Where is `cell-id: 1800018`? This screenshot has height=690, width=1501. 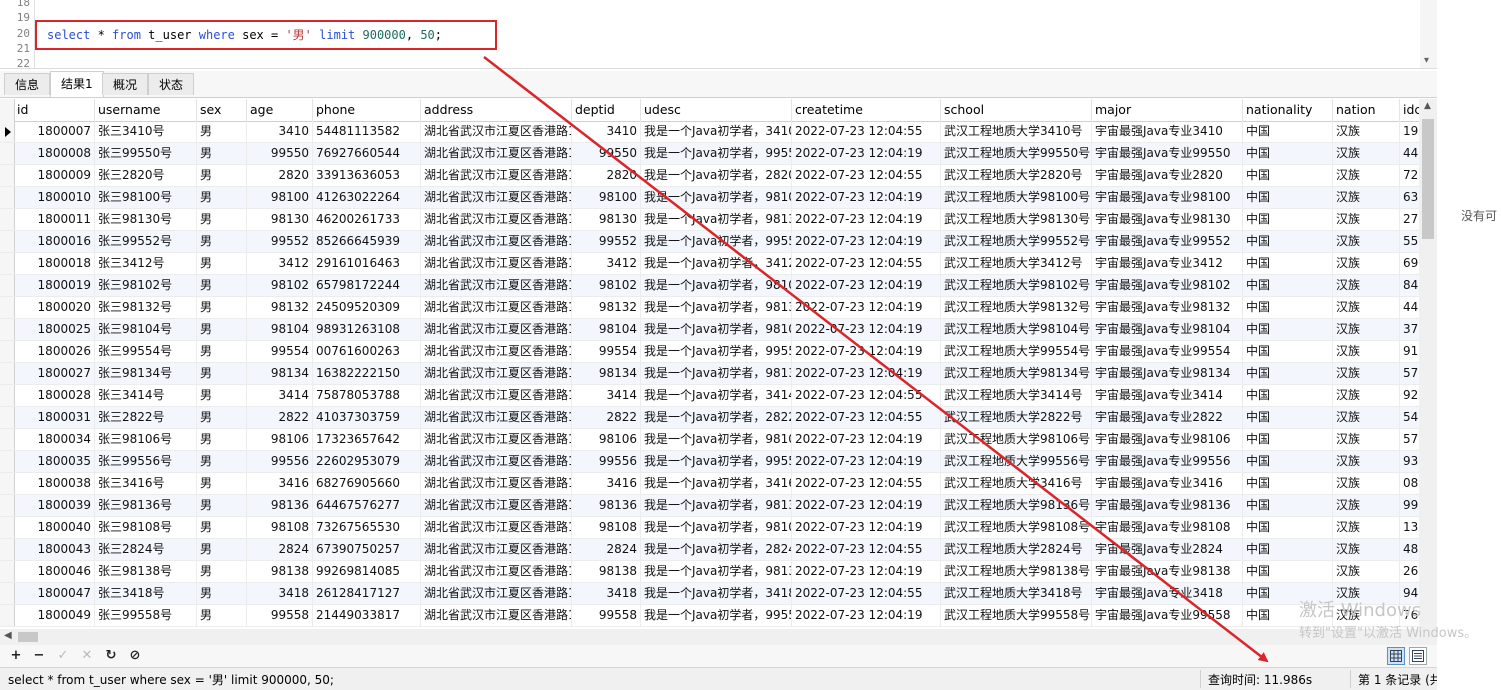
cell-id: 1800018 is located at coordinates (54, 263).